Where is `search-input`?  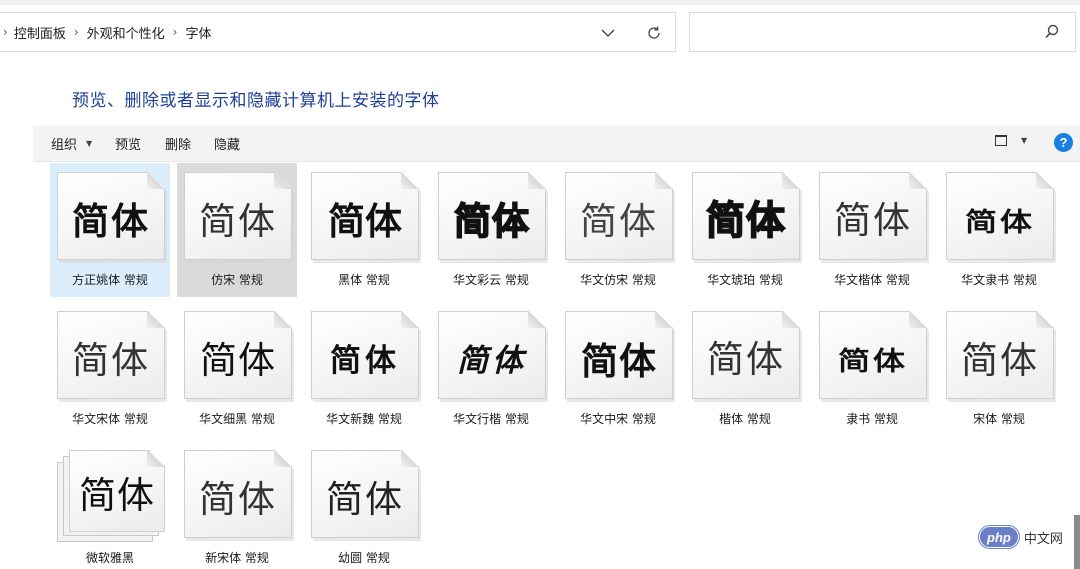
search-input is located at coordinates (882, 32).